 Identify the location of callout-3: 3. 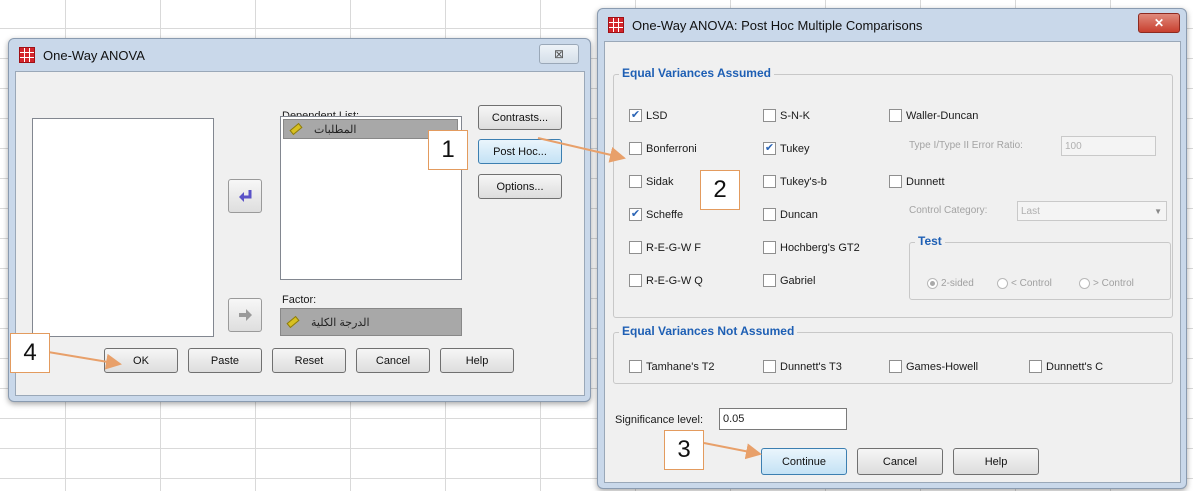
(684, 450).